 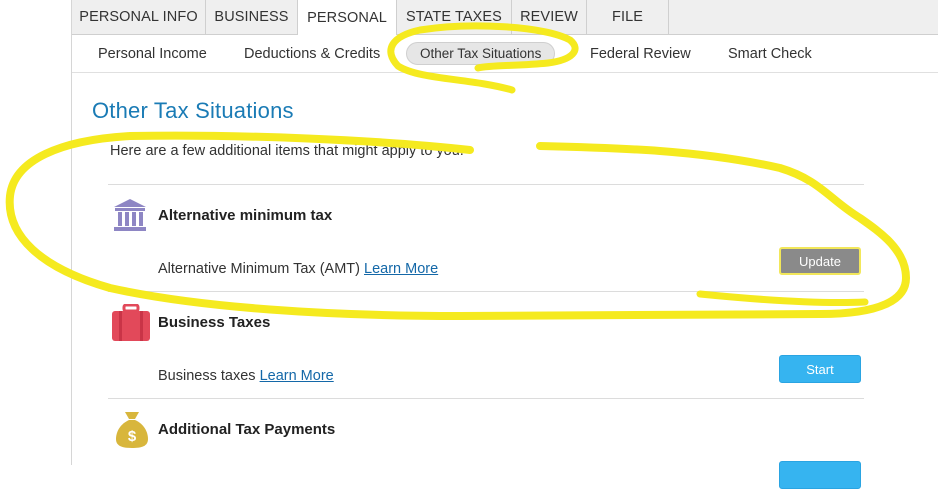 I want to click on start-button-business: Start, so click(x=820, y=369).